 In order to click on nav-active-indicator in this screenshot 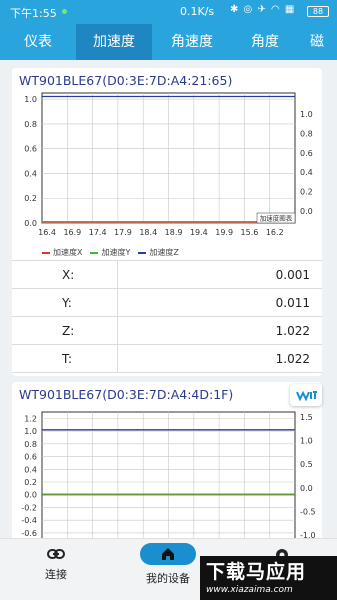, I will do `click(168, 554)`.